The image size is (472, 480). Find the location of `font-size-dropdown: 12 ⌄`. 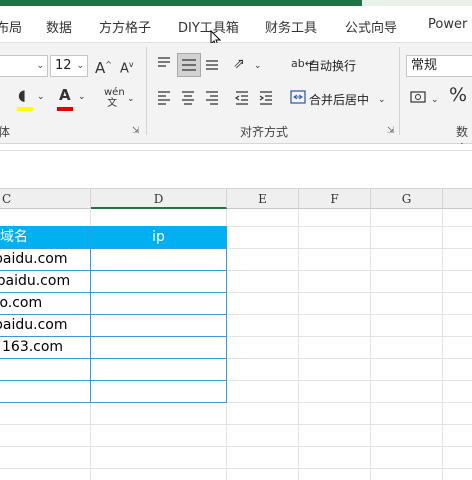

font-size-dropdown: 12 ⌄ is located at coordinates (69, 66).